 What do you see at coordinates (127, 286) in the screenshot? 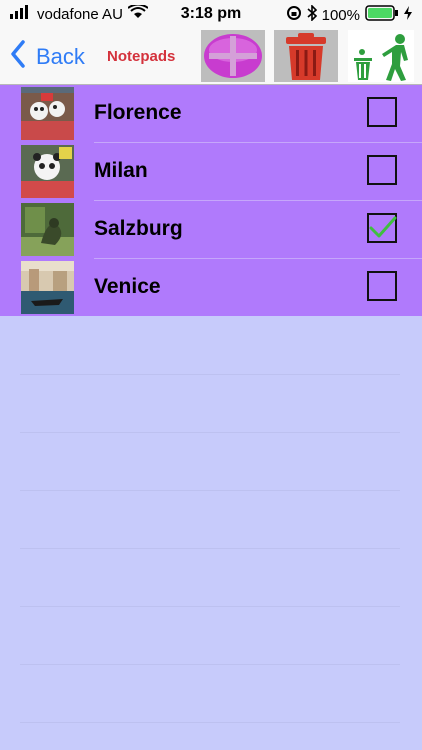
I see `notepad-label: Venice` at bounding box center [127, 286].